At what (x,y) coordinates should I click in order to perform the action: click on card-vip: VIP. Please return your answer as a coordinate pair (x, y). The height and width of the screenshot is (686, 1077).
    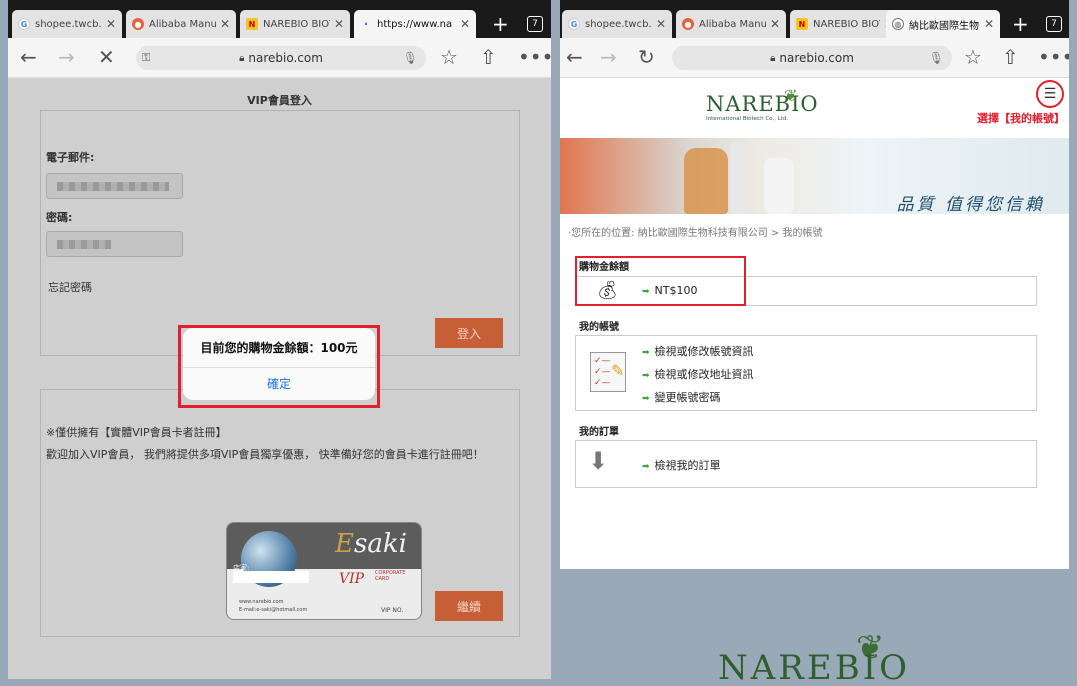
    Looking at the image, I should click on (352, 579).